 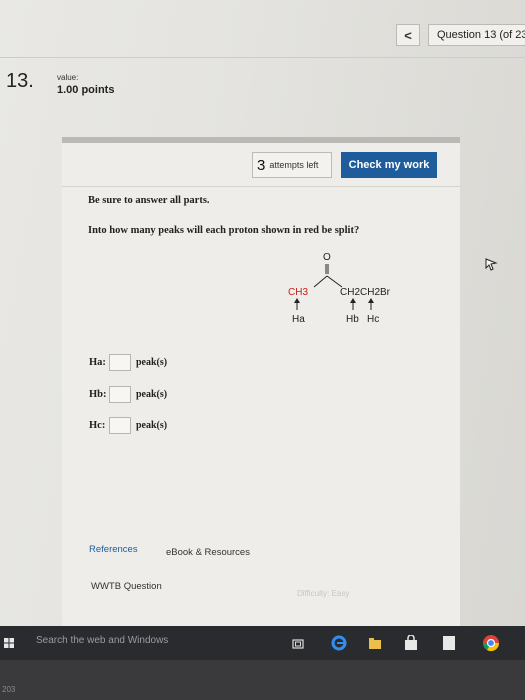 I want to click on ethyl-bromide-group: CH2CH2Br, so click(x=365, y=292).